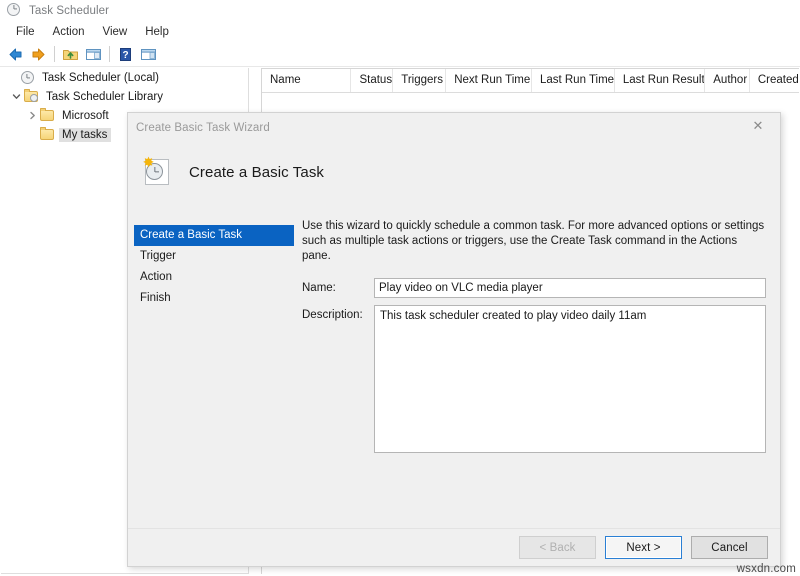  I want to click on description-field-label: Description:, so click(332, 315).